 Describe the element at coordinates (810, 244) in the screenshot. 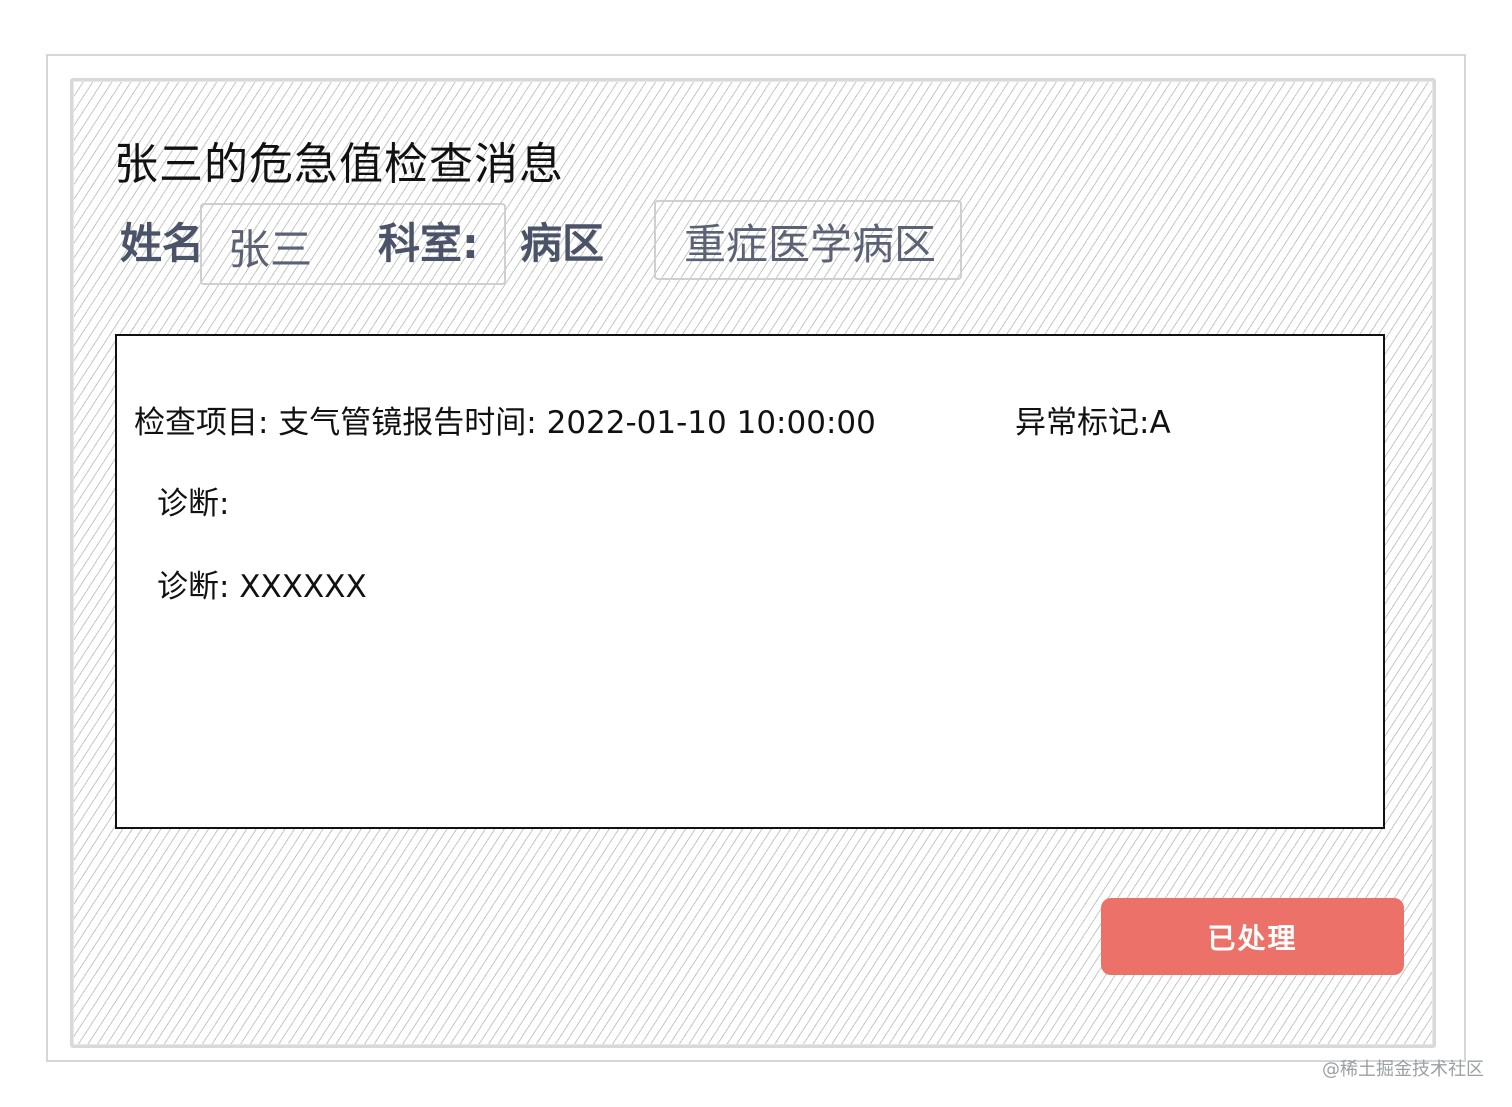

I see `ward-value: 重症医学病区` at that location.